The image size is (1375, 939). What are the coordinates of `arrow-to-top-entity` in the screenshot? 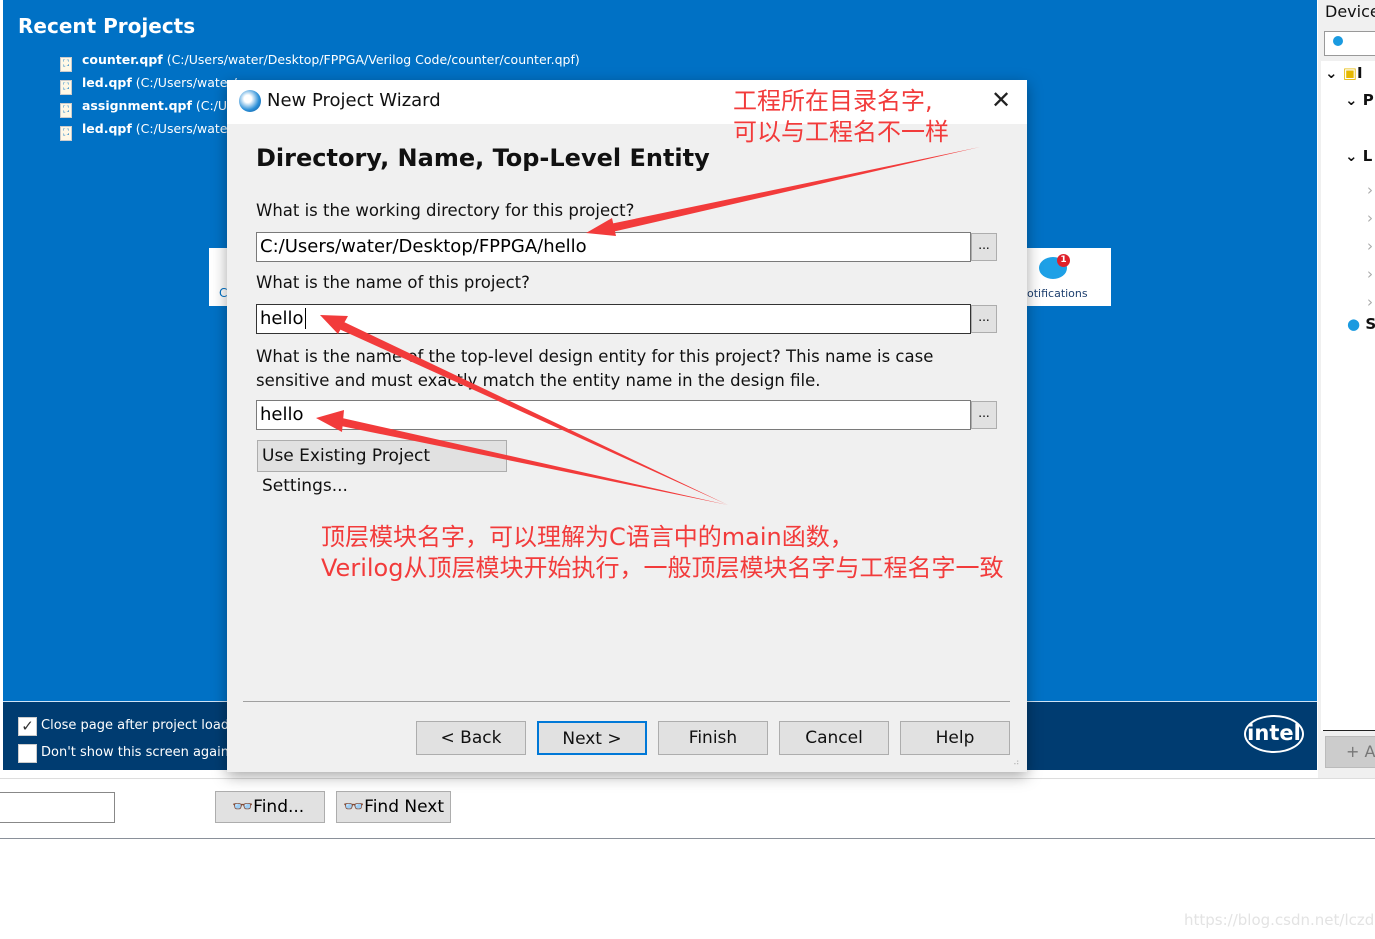 It's located at (534, 461).